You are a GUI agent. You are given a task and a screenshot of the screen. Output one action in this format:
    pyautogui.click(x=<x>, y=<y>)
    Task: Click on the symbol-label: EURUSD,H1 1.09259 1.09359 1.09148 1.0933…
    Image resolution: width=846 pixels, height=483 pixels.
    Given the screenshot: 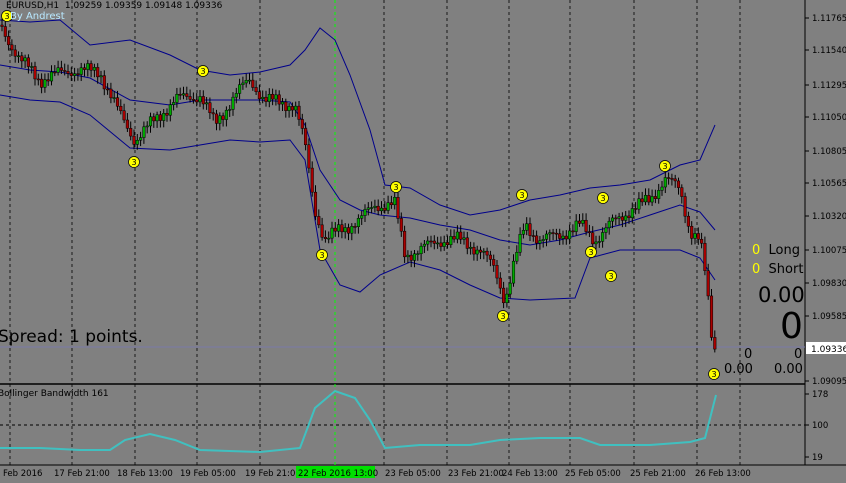 What is the action you would take?
    pyautogui.click(x=114, y=6)
    